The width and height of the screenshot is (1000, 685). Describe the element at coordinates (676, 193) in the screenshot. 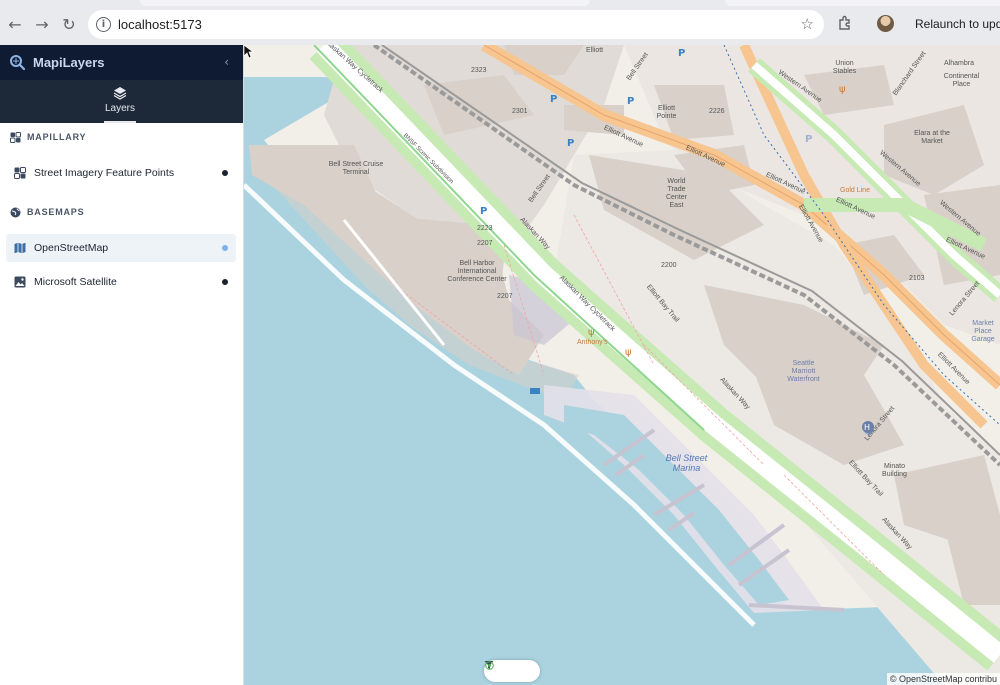

I see `map-label-world-trade-center-east: World Trade Center East` at that location.